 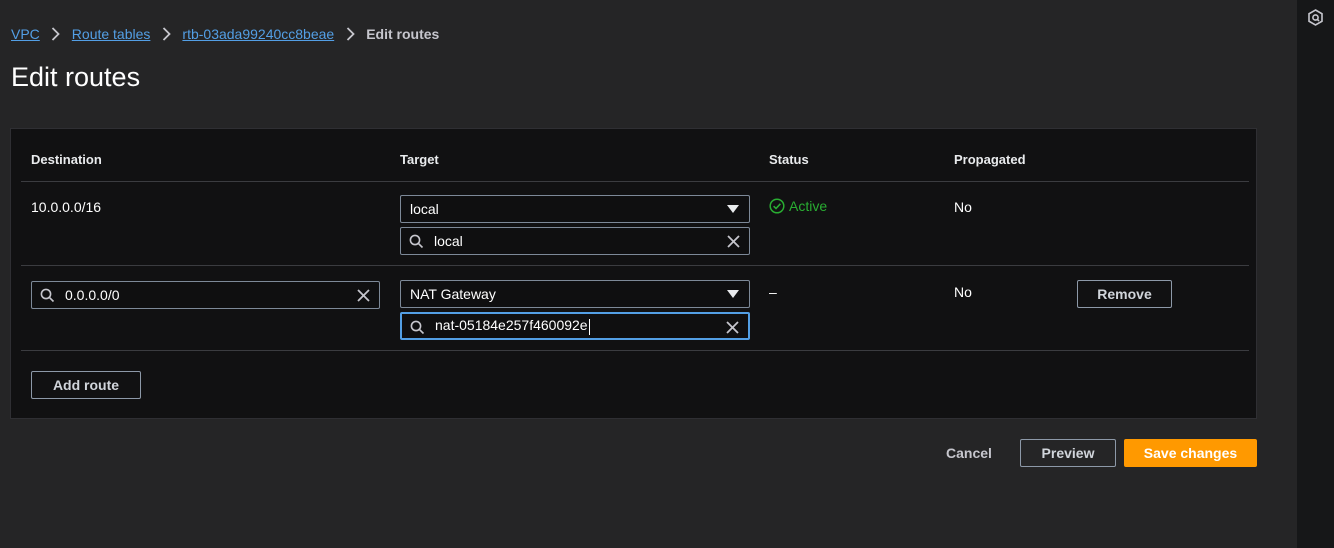 What do you see at coordinates (66, 207) in the screenshot?
I see `destination-value: 10.0.0.0/16` at bounding box center [66, 207].